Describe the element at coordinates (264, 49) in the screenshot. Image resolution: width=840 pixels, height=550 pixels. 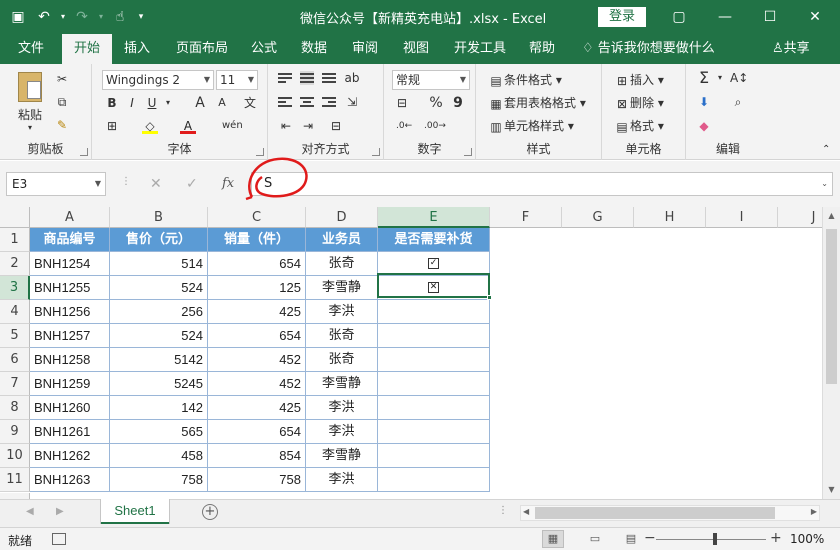
I see `tab-formulas: 公式` at that location.